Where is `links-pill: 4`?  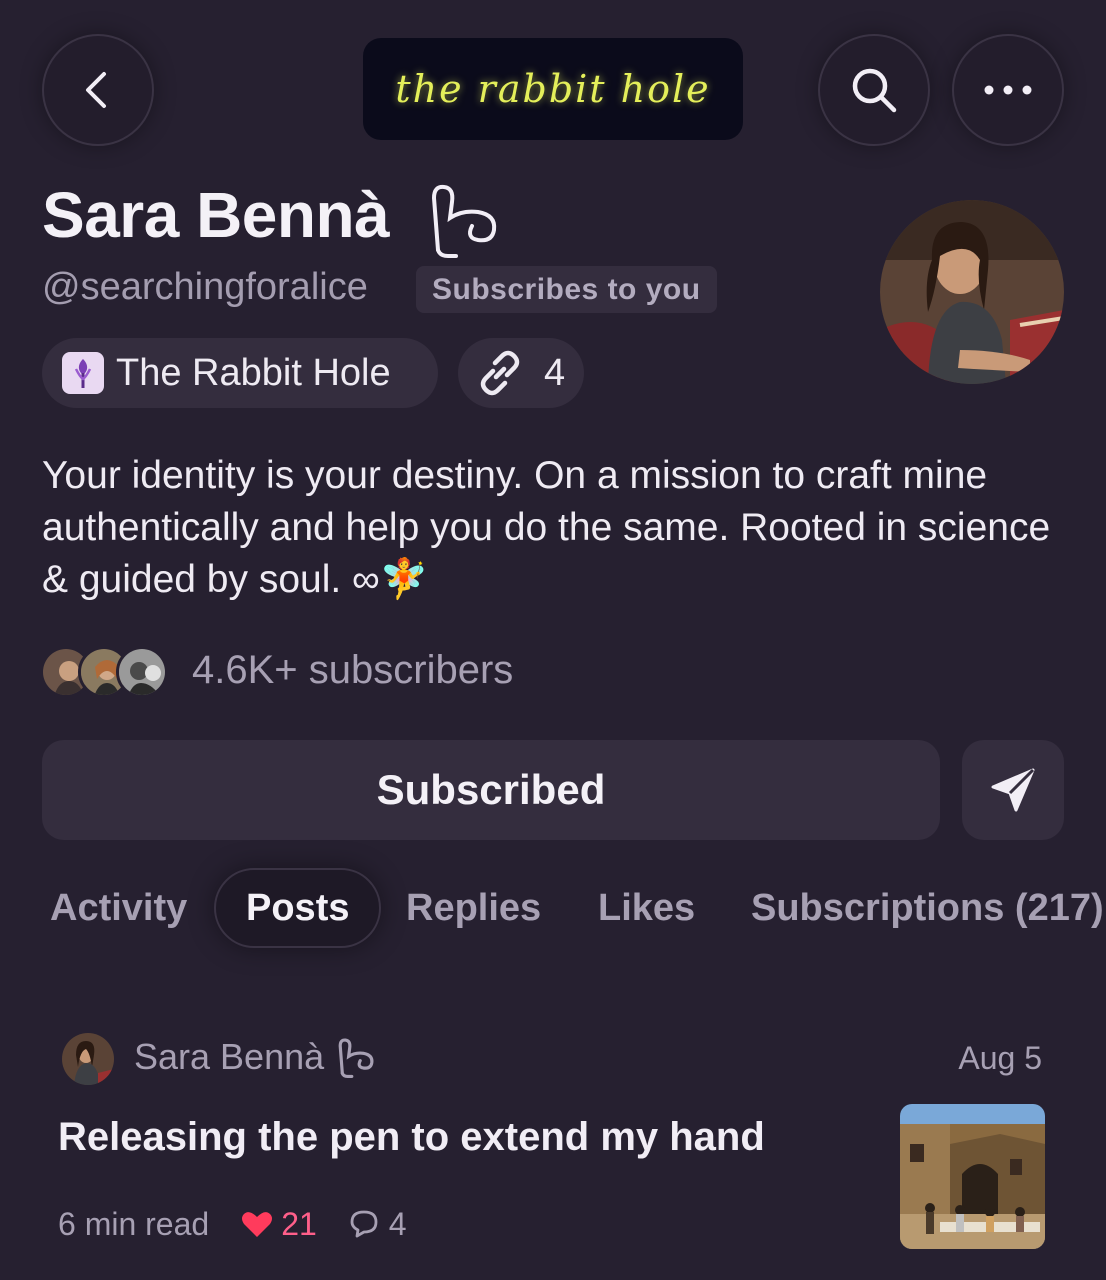
links-pill: 4 is located at coordinates (521, 373).